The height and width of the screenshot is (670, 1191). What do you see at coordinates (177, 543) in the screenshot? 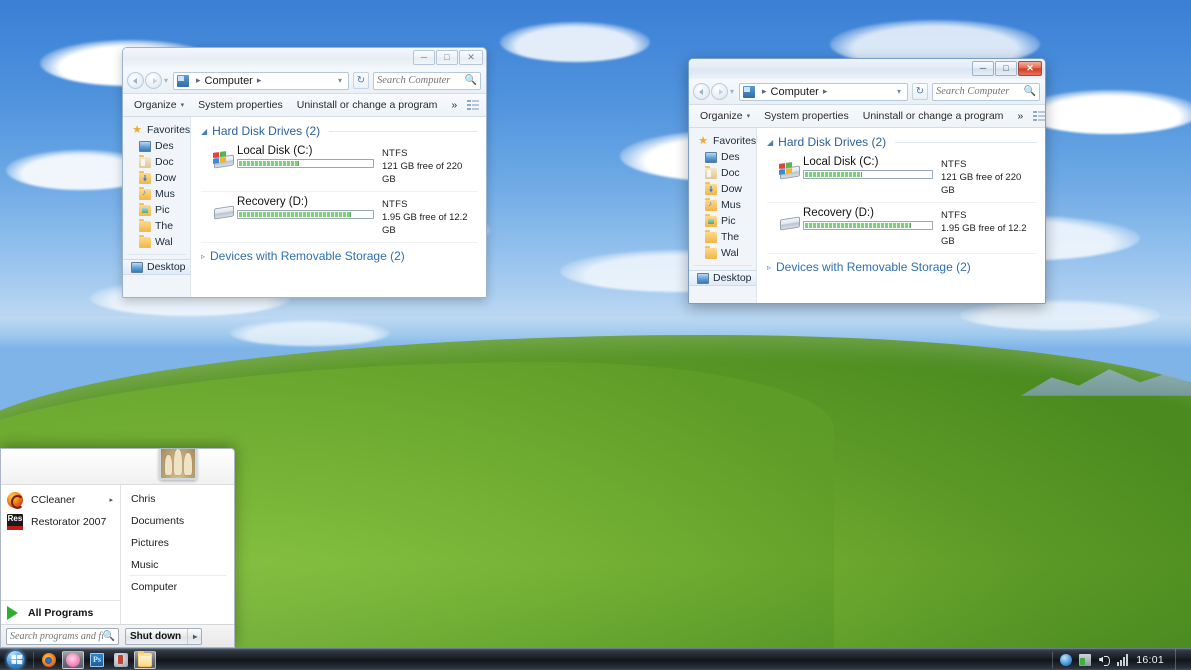
I see `start-menu-link-pictures: Pictures` at bounding box center [177, 543].